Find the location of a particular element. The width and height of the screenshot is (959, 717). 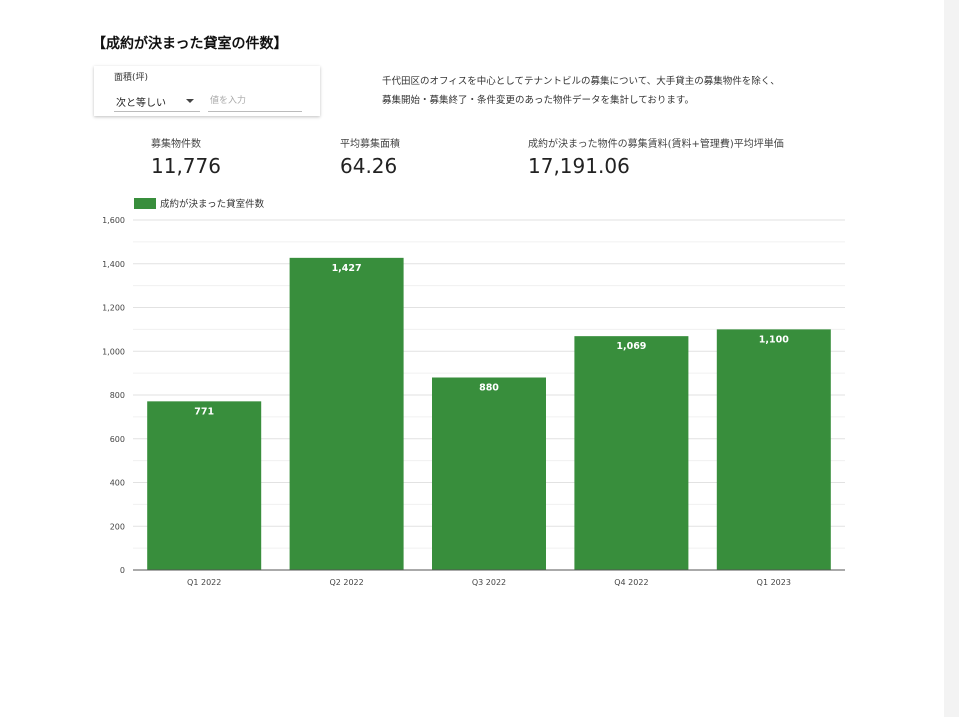

y-tick-label: 800 is located at coordinates (117, 395).